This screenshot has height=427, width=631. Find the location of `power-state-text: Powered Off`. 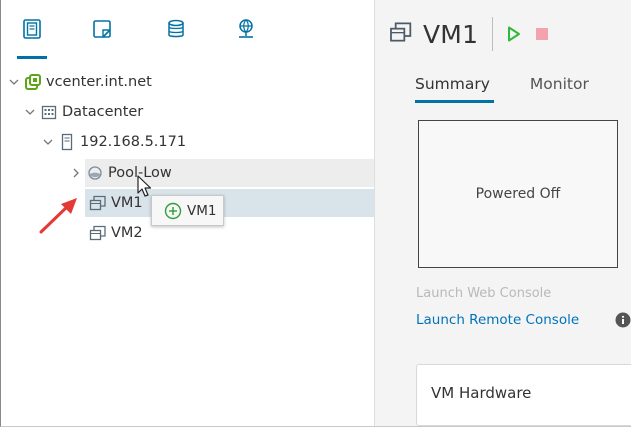

power-state-text: Powered Off is located at coordinates (518, 194).